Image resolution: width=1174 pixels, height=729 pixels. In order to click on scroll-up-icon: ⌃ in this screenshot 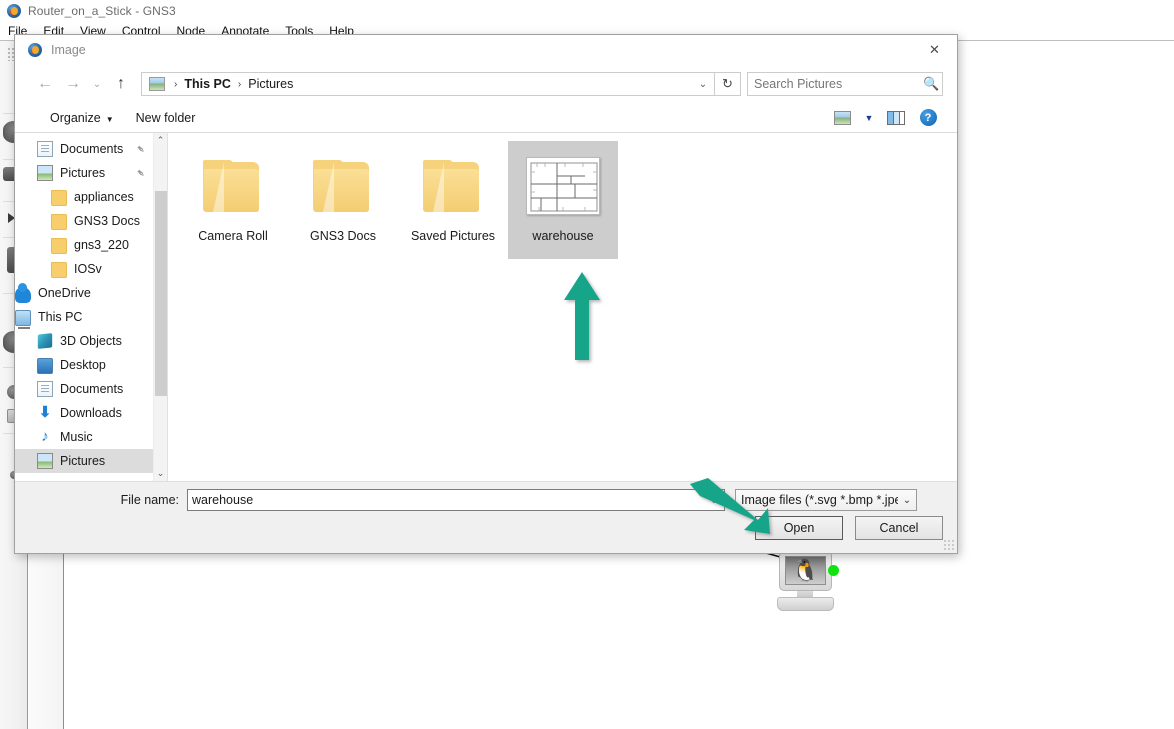, I will do `click(160, 140)`.